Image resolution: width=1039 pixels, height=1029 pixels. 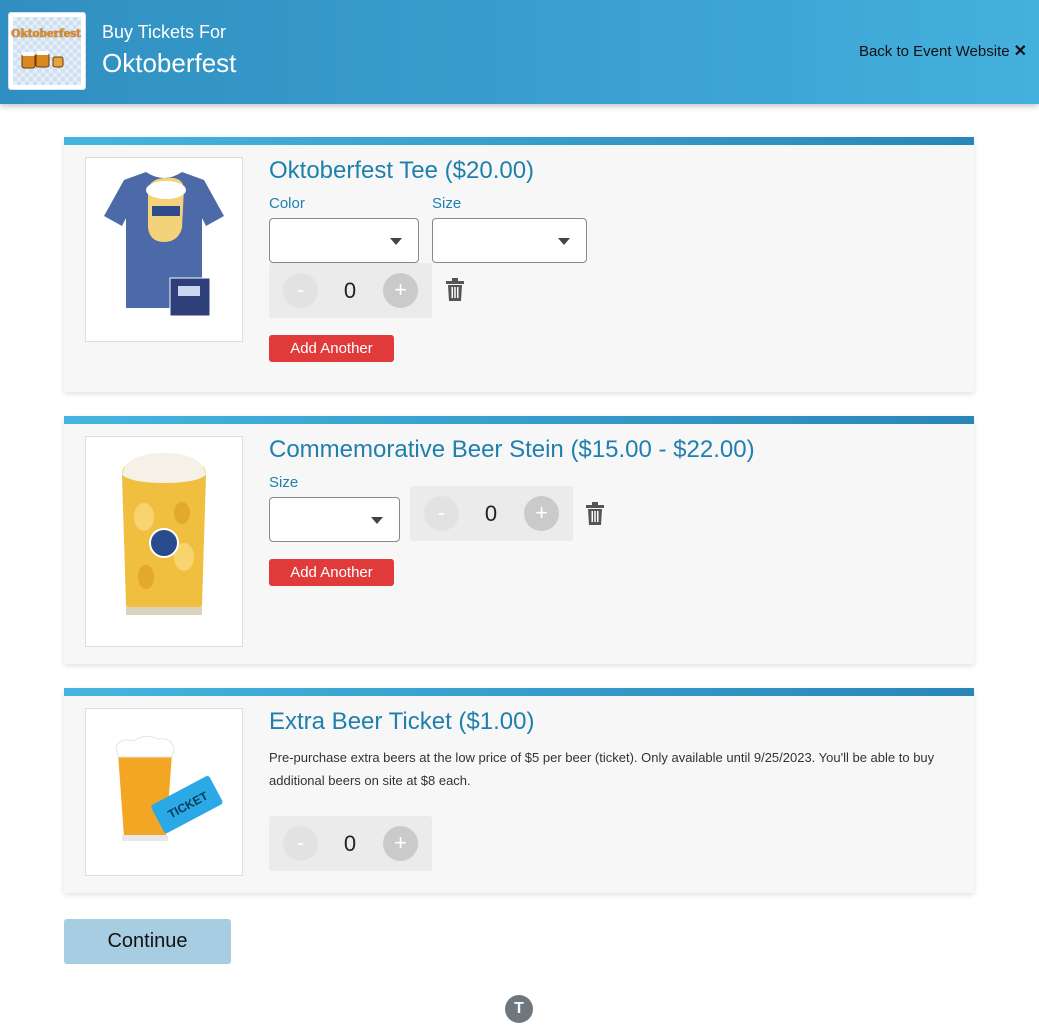 What do you see at coordinates (164, 534) in the screenshot?
I see `beer-stein-icon` at bounding box center [164, 534].